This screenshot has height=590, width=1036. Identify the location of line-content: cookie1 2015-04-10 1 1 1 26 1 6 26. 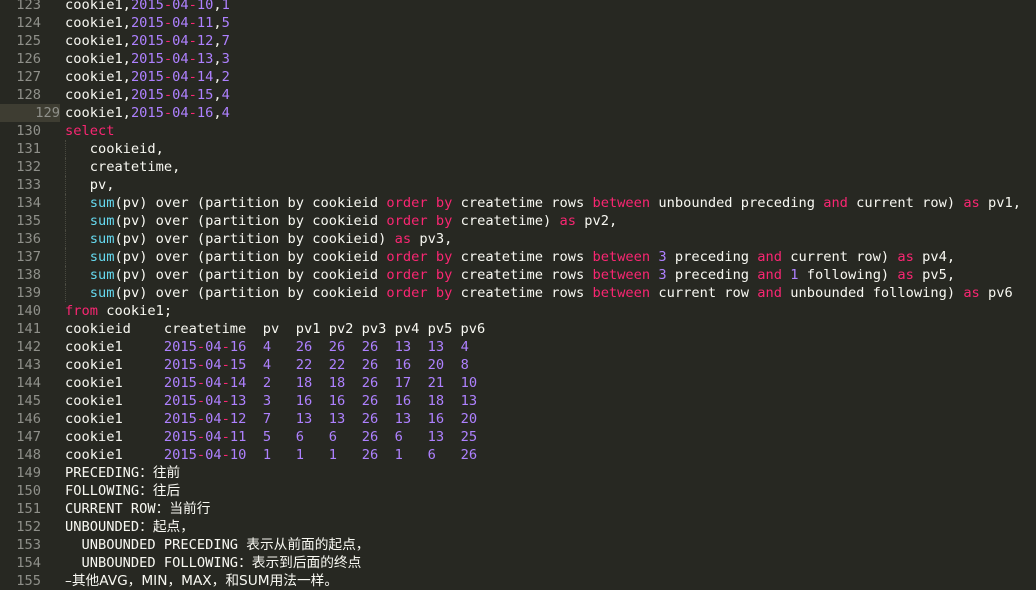
(271, 455).